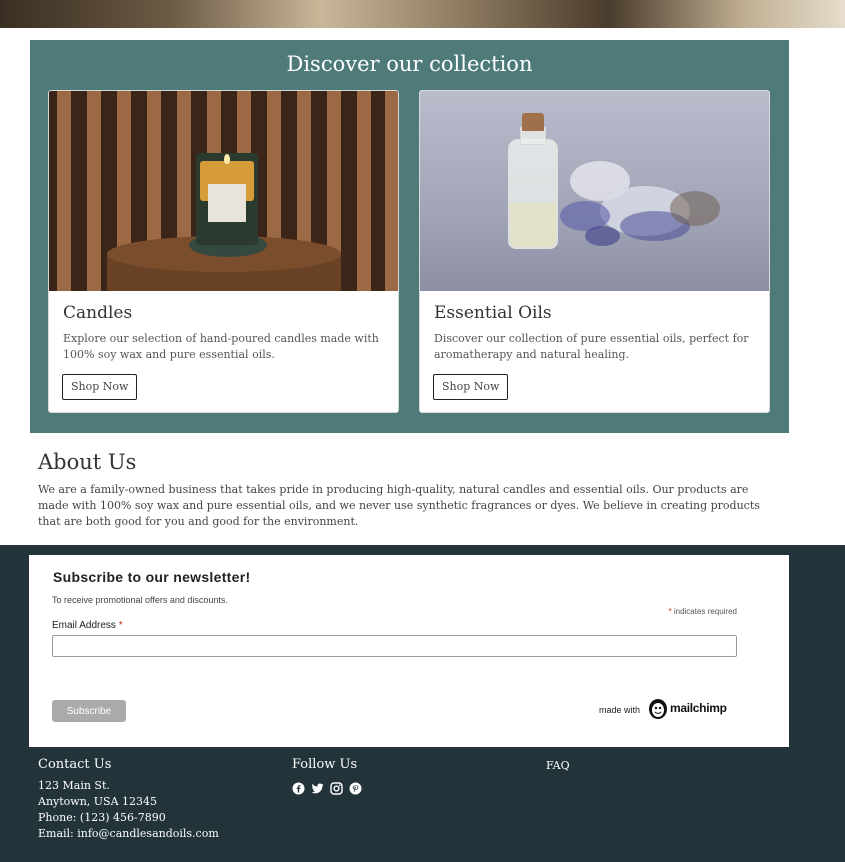 The width and height of the screenshot is (845, 862). I want to click on contact-phone: Phone: (123) 456-7890, so click(102, 817).